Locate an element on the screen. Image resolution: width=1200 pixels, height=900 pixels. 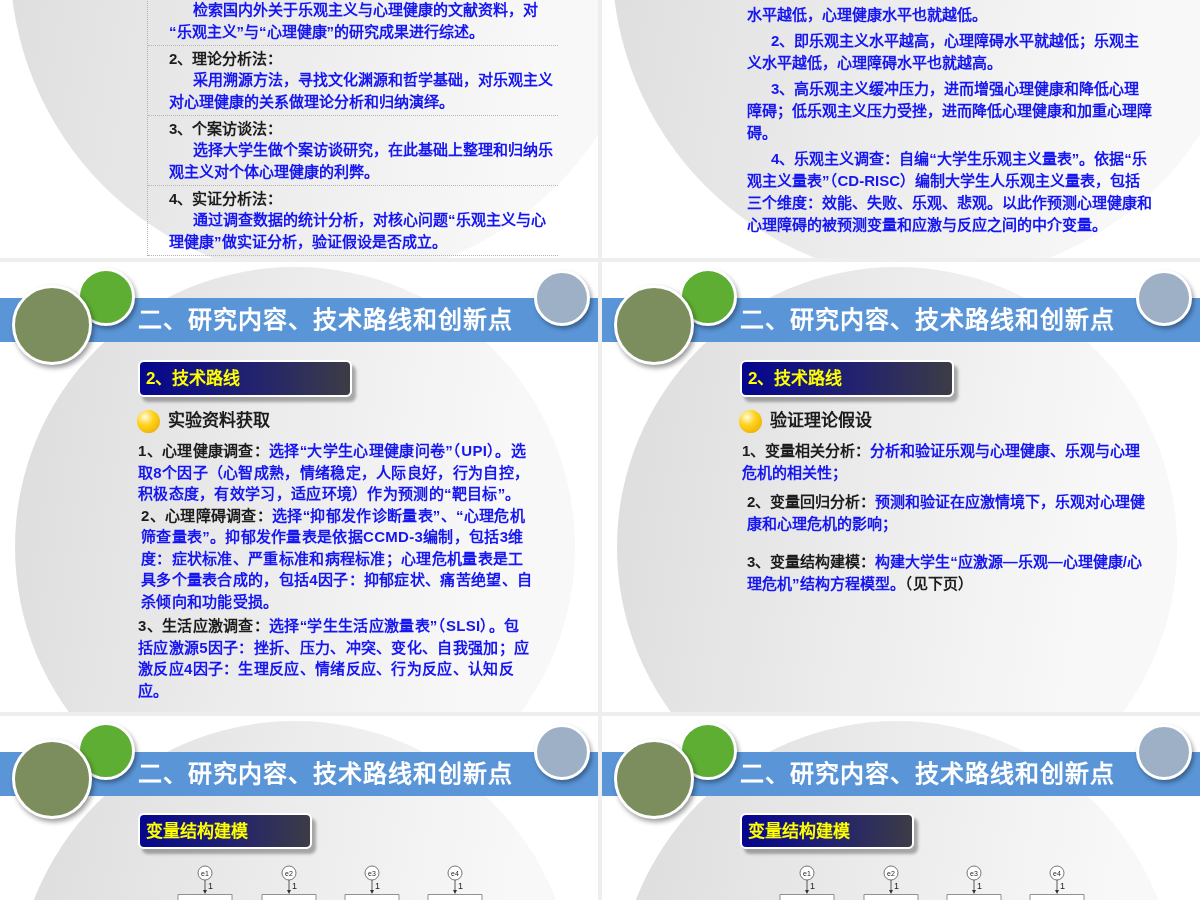
method-description: 通过调查数据的统计分析，对核心问题“乐观主义与心理健康”做实证分析，验证假设是否成立。 is located at coordinates (358, 231).